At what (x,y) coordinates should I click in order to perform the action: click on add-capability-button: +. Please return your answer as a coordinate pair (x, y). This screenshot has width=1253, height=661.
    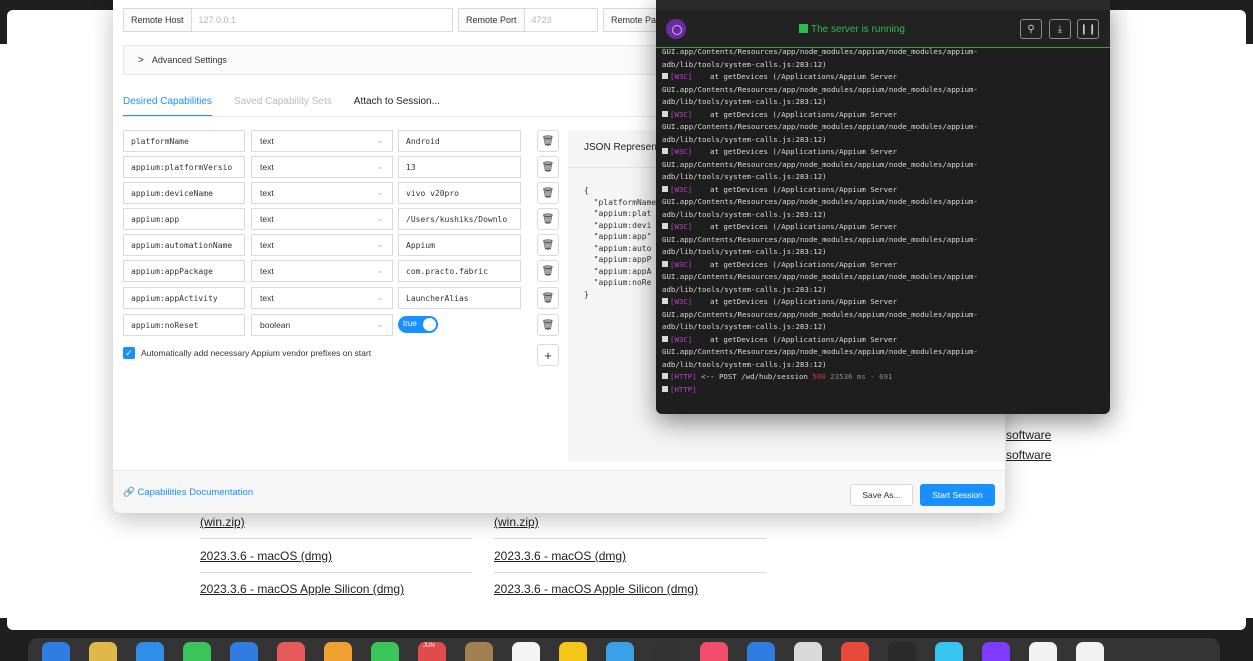
    Looking at the image, I should click on (548, 355).